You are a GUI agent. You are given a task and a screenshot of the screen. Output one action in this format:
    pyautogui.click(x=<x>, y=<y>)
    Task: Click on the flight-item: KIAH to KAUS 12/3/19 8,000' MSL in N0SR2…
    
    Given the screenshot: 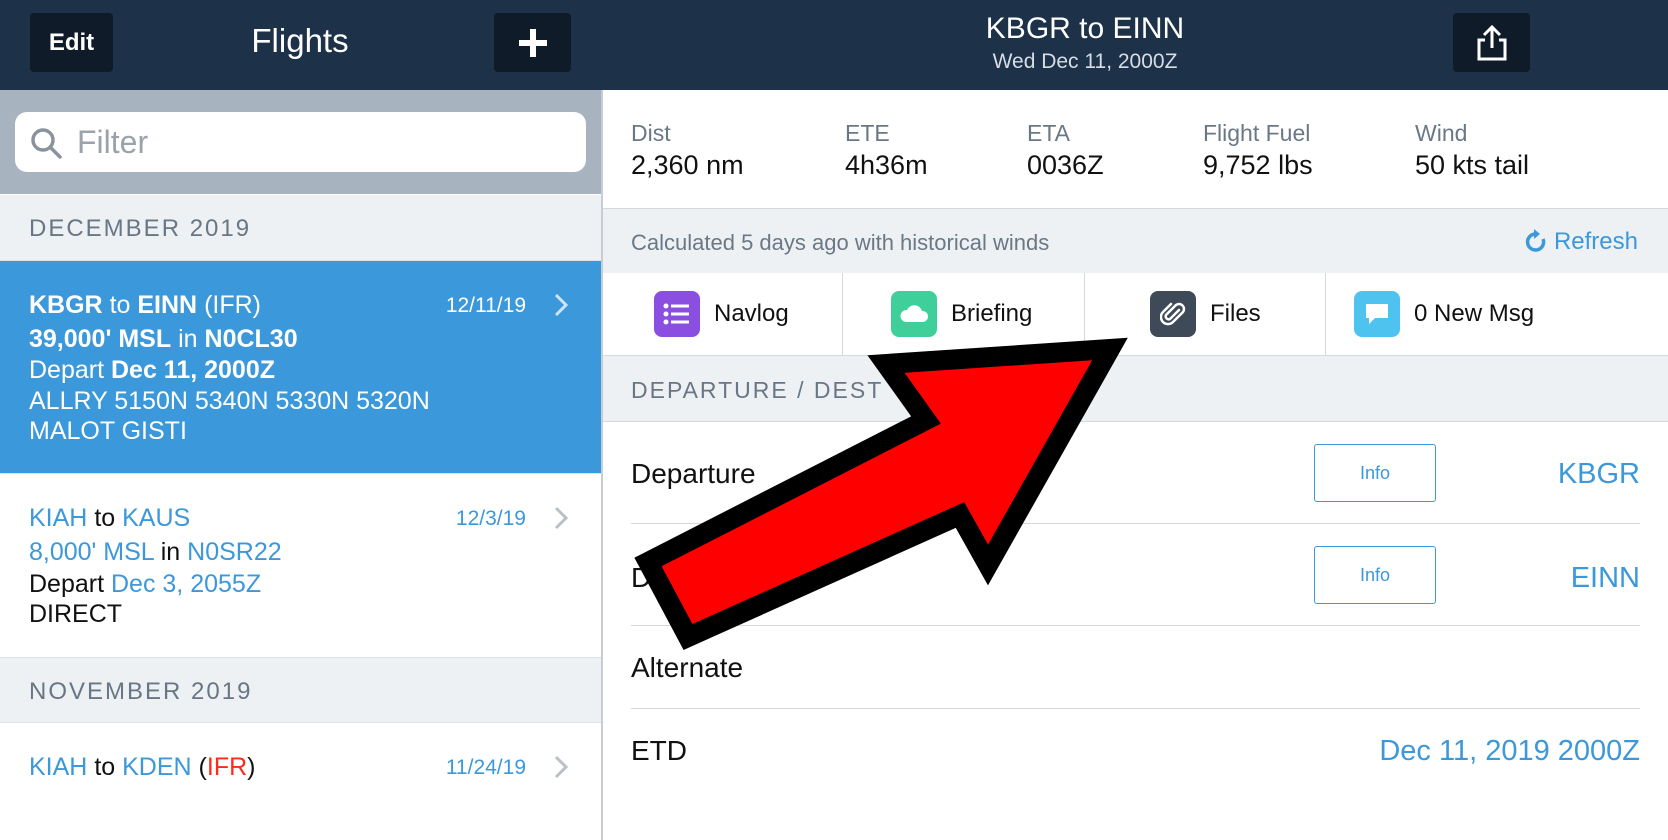 What is the action you would take?
    pyautogui.click(x=300, y=566)
    